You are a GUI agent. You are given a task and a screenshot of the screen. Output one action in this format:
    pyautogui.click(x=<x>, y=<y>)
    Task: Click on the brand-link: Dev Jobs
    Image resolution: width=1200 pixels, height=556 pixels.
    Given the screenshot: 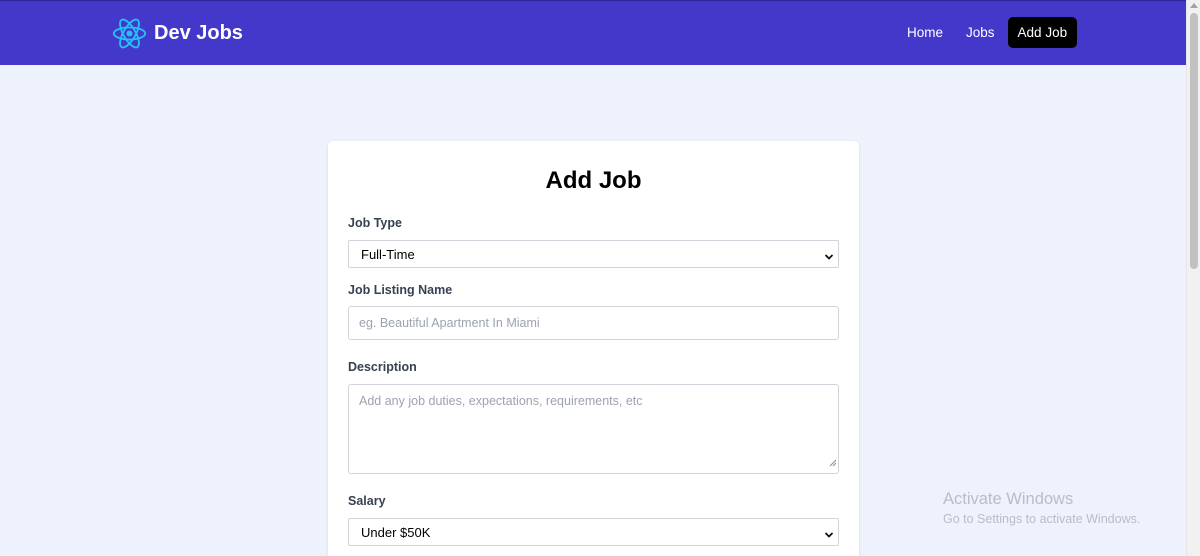 What is the action you would take?
    pyautogui.click(x=177, y=33)
    